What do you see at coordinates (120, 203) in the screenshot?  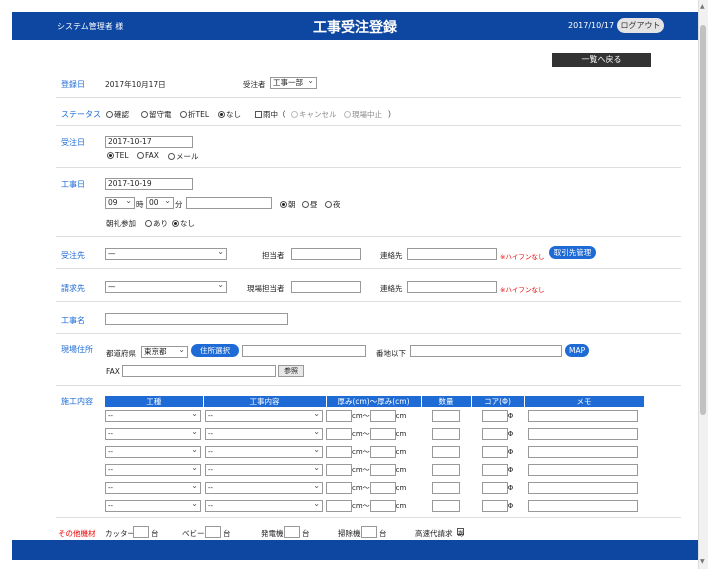 I see `hour-select: 09` at bounding box center [120, 203].